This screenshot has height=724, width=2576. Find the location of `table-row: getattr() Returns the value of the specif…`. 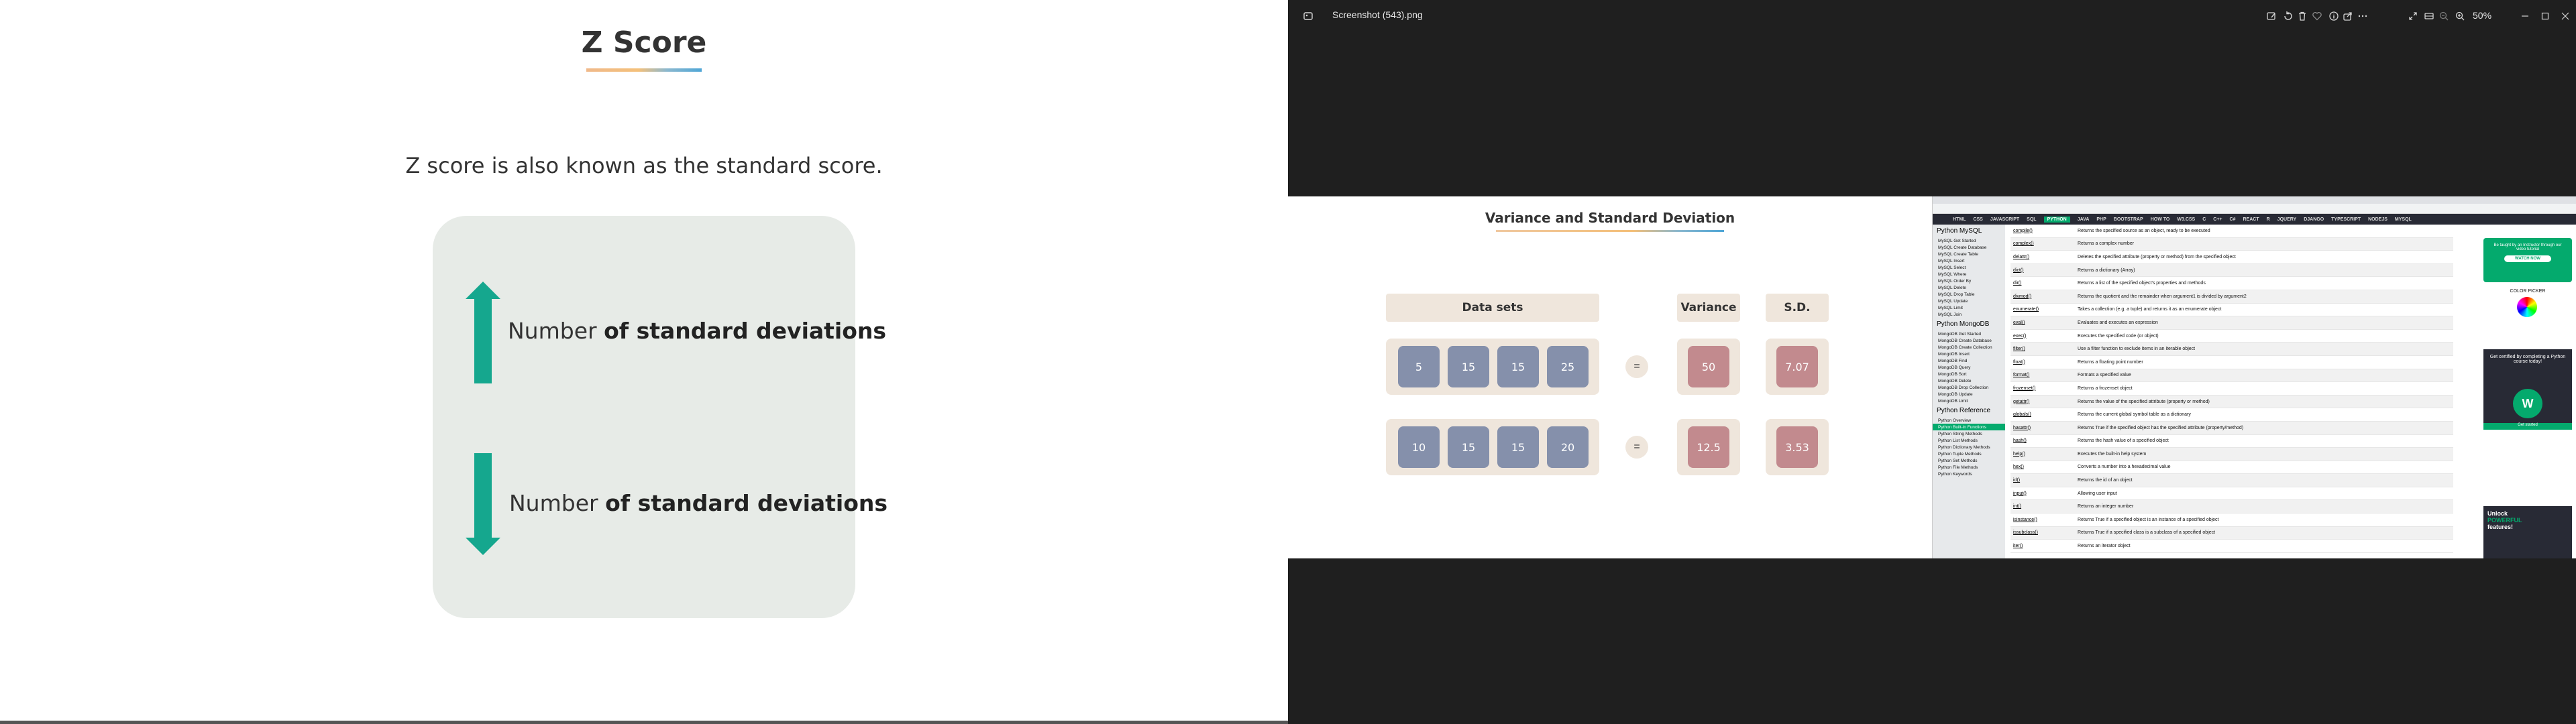

table-row: getattr() Returns the value of the specif… is located at coordinates (2231, 402).